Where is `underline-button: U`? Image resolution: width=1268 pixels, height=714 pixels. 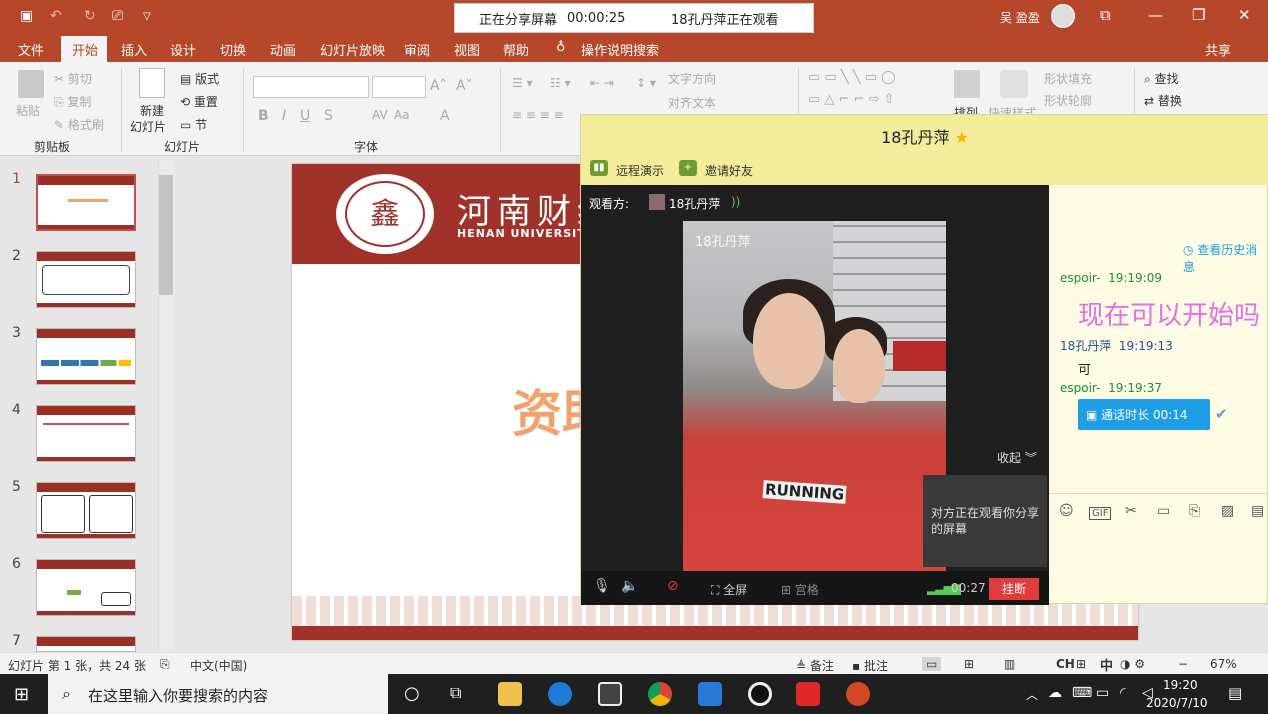 underline-button: U is located at coordinates (305, 116).